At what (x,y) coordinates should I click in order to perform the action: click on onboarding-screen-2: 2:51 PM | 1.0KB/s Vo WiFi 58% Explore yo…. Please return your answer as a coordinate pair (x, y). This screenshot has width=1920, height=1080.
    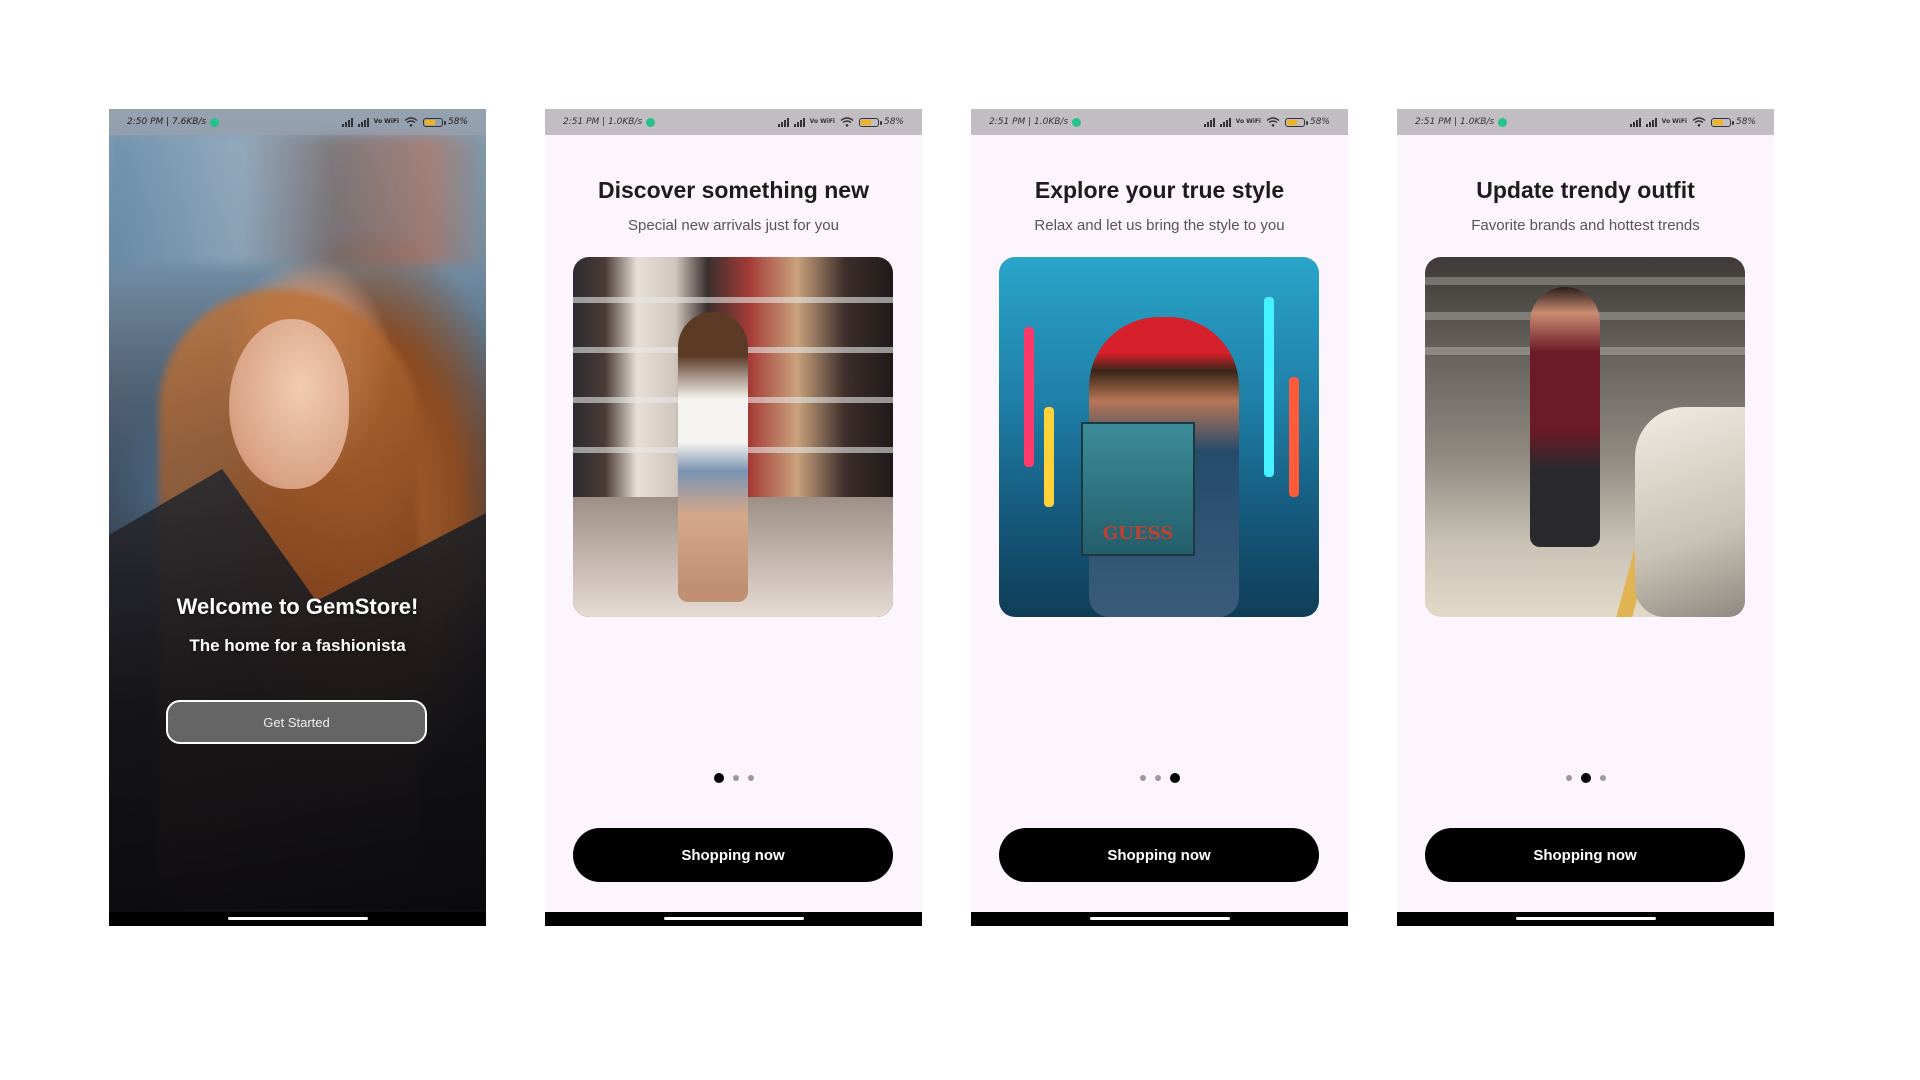
    Looking at the image, I should click on (1159, 517).